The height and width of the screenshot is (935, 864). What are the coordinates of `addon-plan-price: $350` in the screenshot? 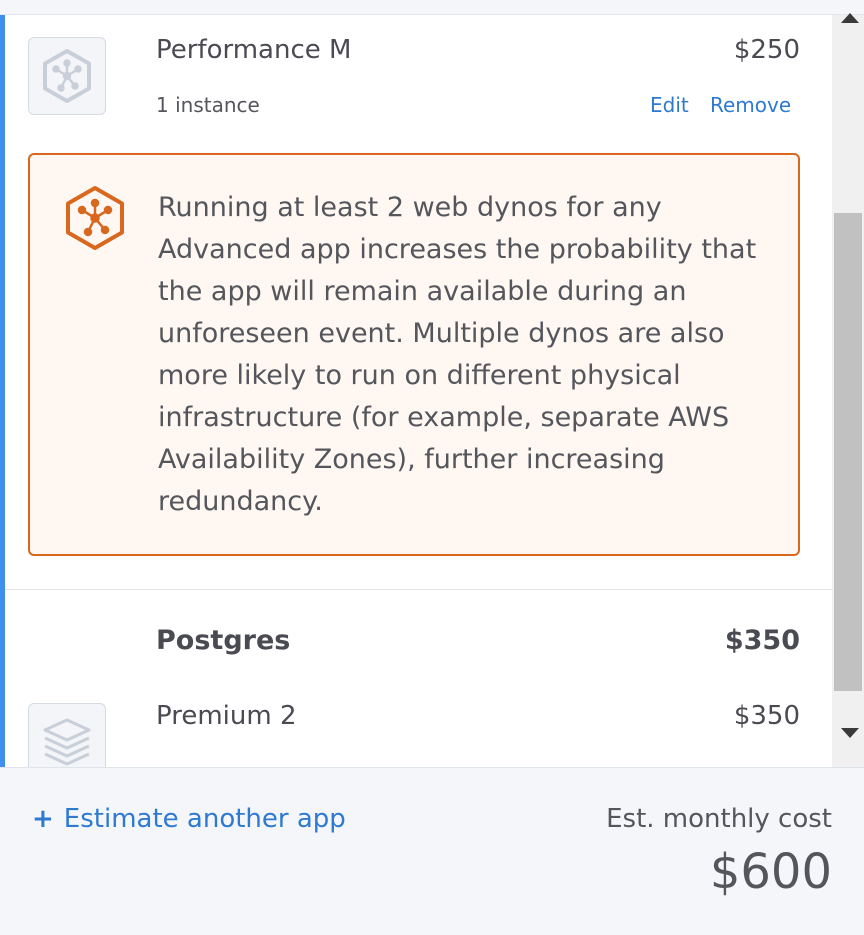 It's located at (766, 716).